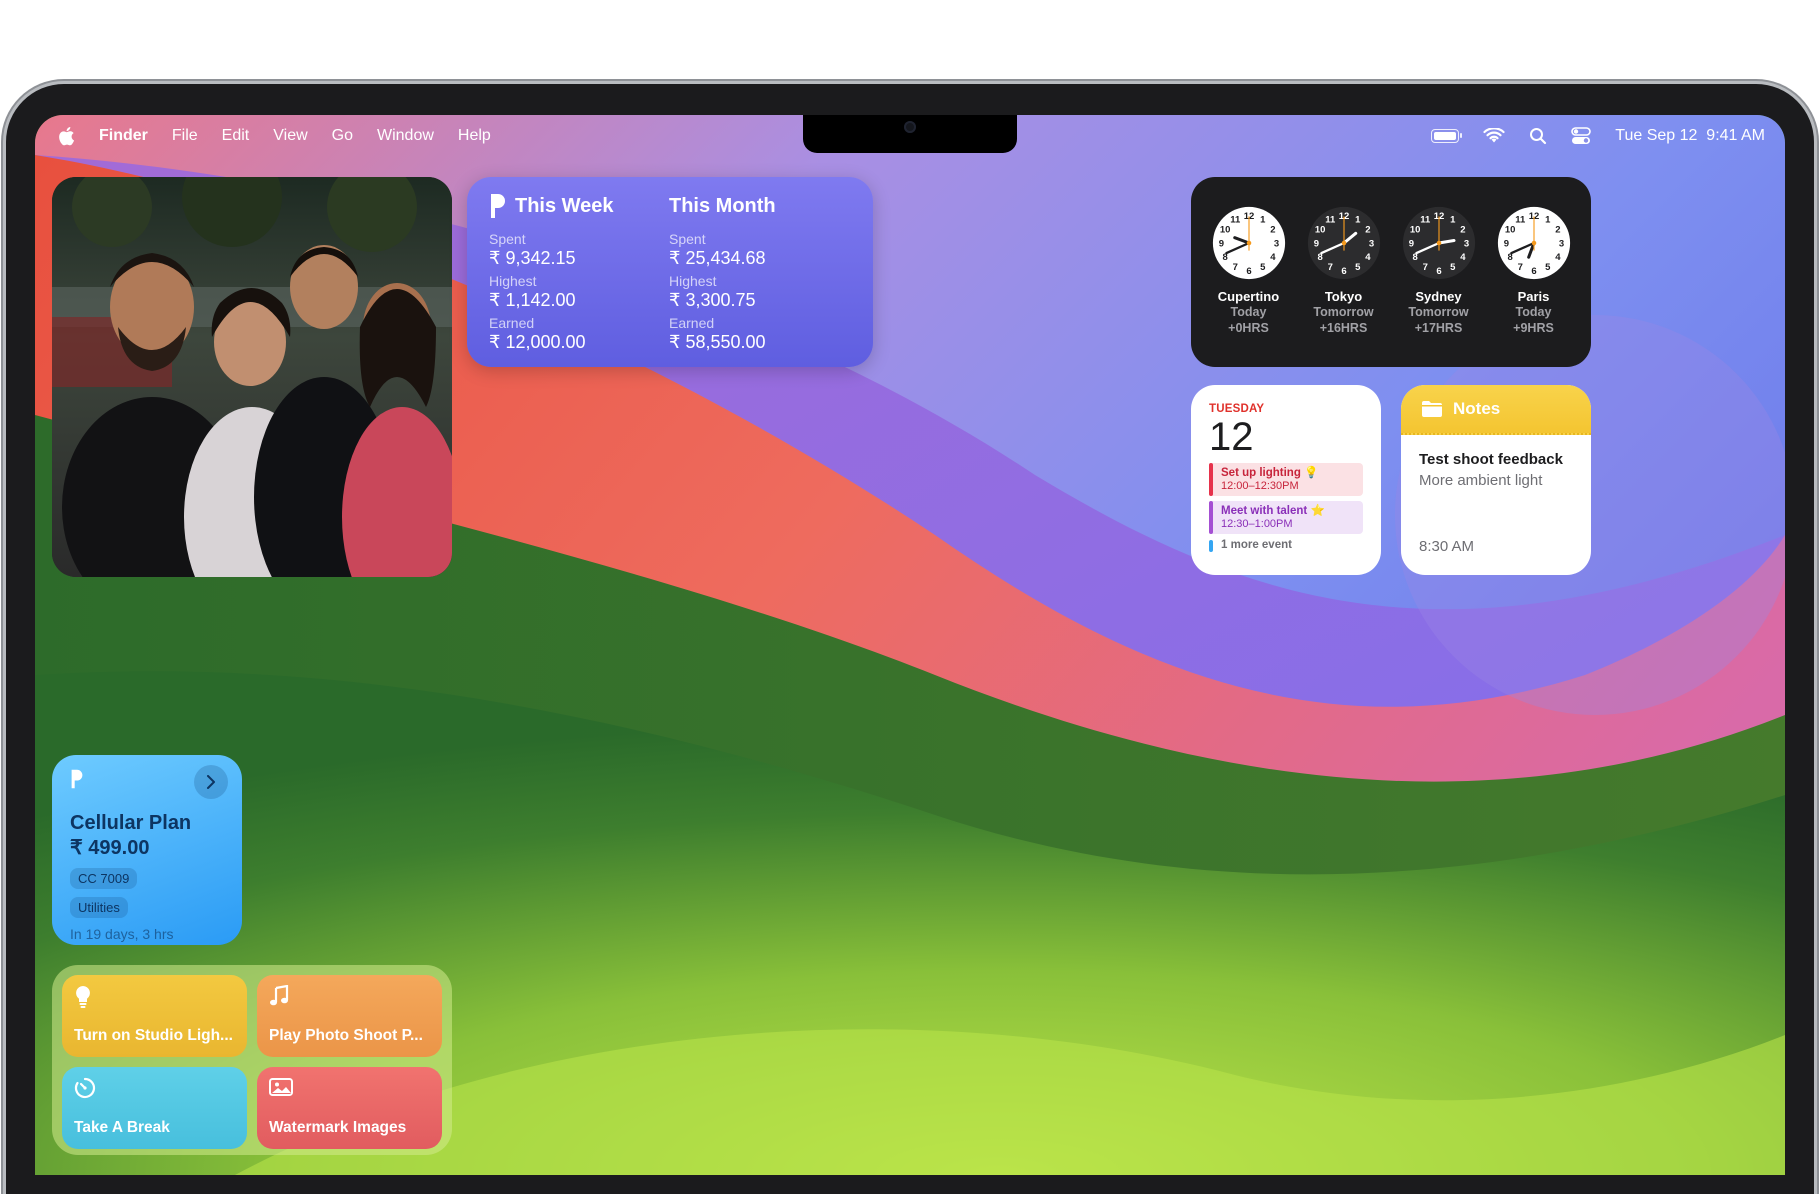 This screenshot has height=1194, width=1820. I want to click on calendar-event: Meet with talent ⭐ 12:30–1:00PM, so click(1286, 517).